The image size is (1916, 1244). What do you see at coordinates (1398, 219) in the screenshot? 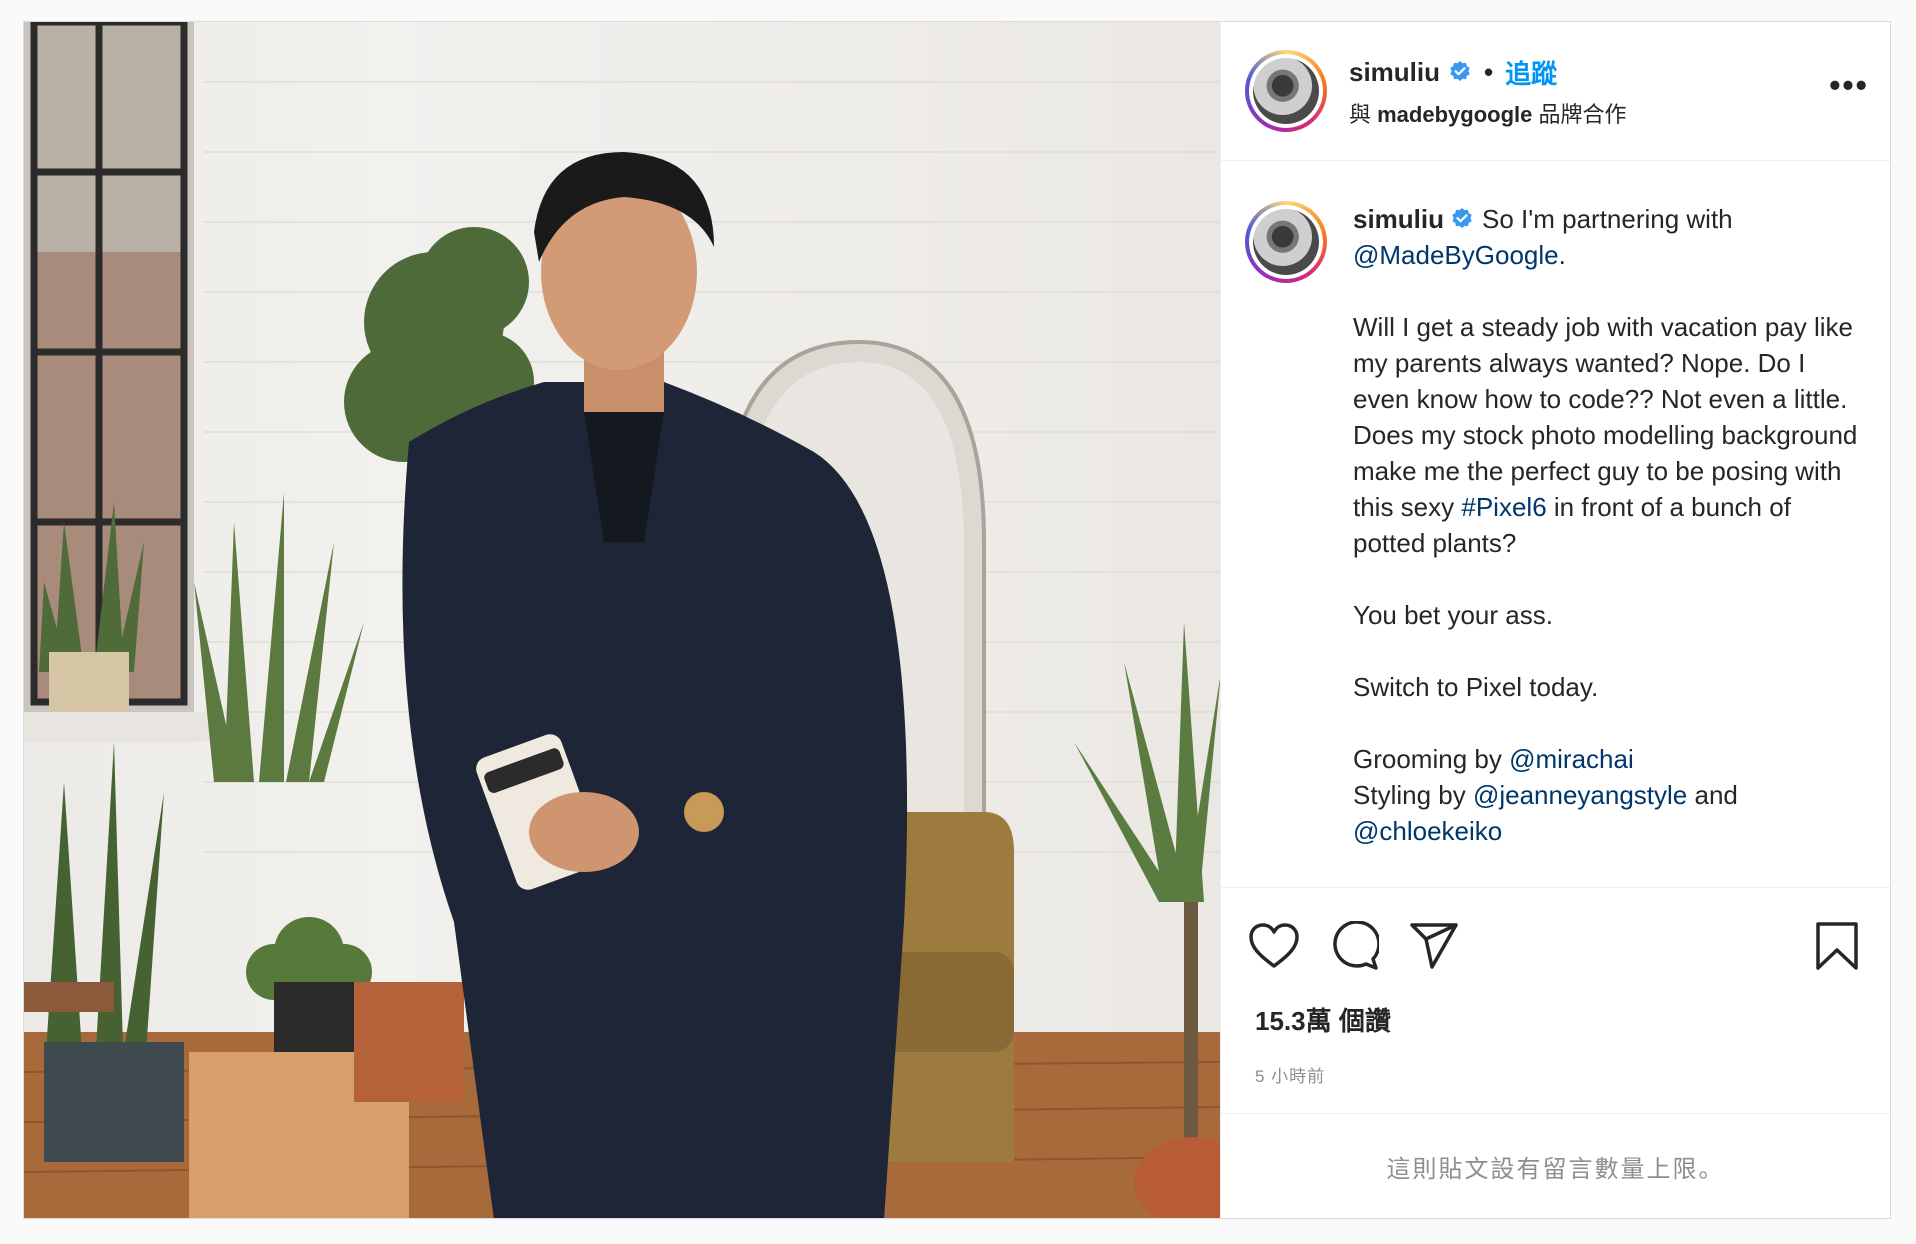
I see `caption-username: simuliu` at bounding box center [1398, 219].